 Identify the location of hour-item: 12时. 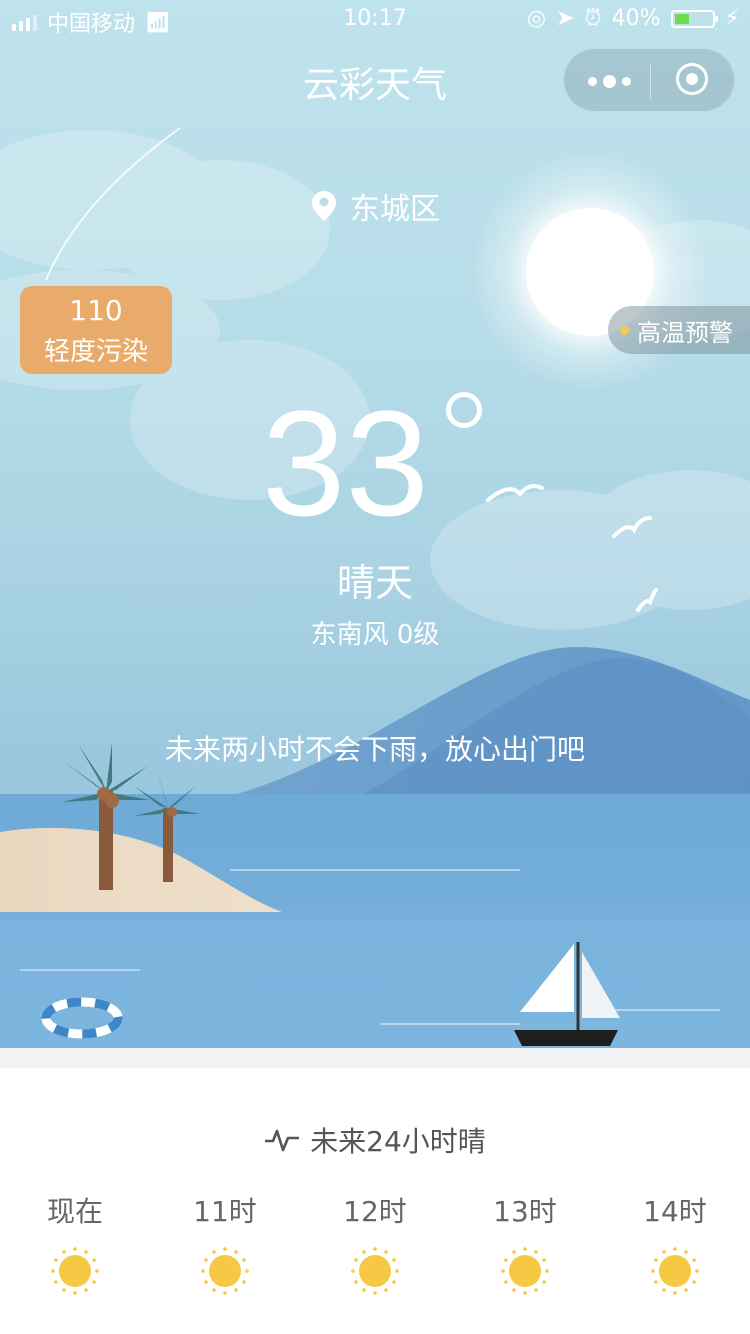
(375, 1251).